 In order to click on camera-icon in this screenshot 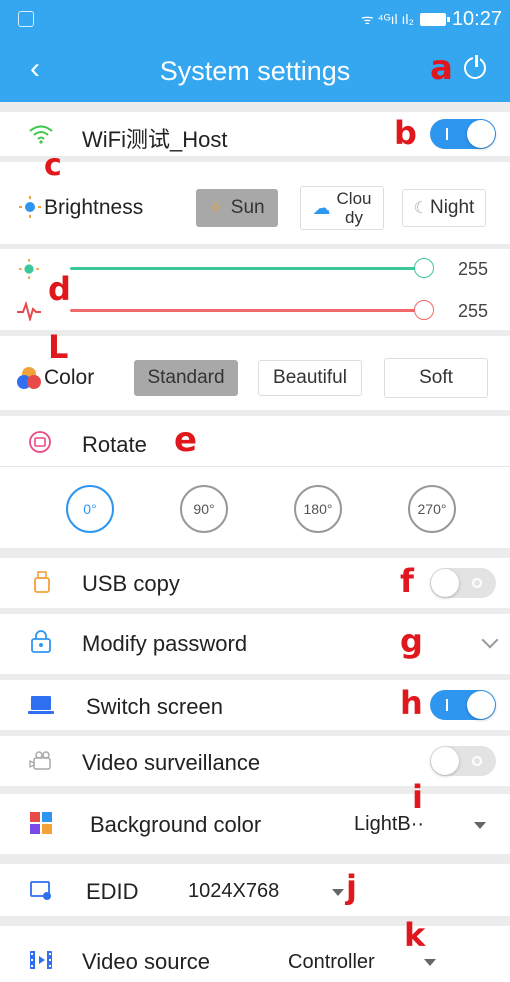, I will do `click(40, 760)`.